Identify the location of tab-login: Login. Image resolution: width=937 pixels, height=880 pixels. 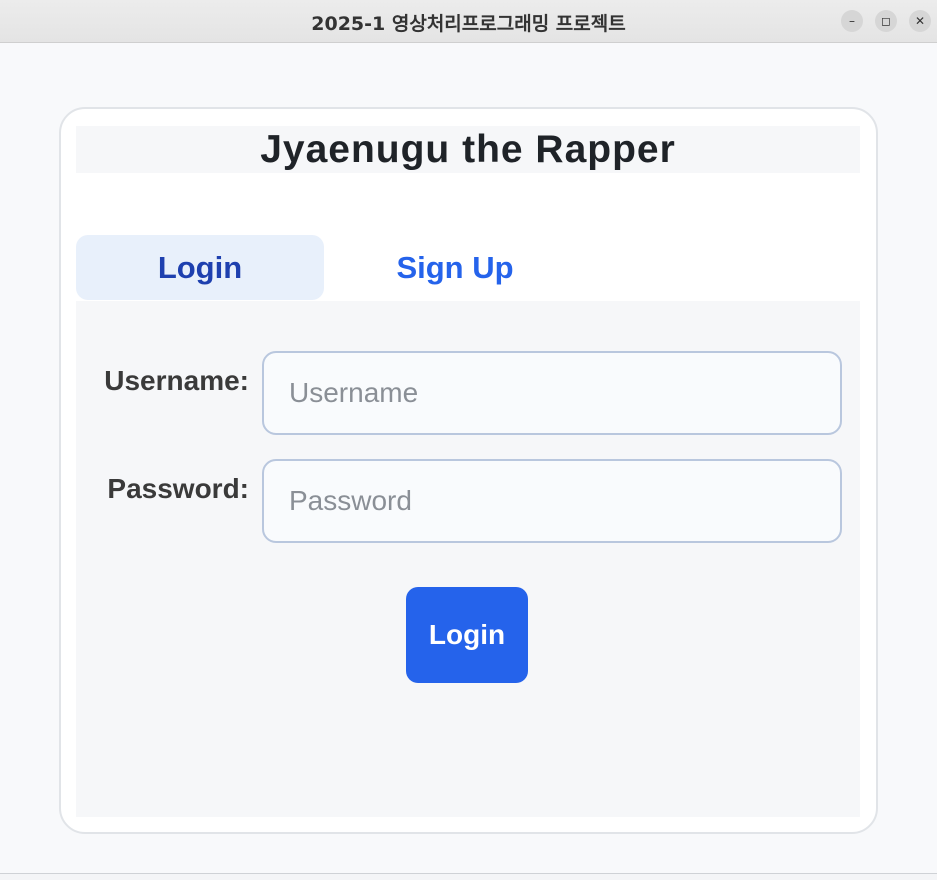
(200, 267).